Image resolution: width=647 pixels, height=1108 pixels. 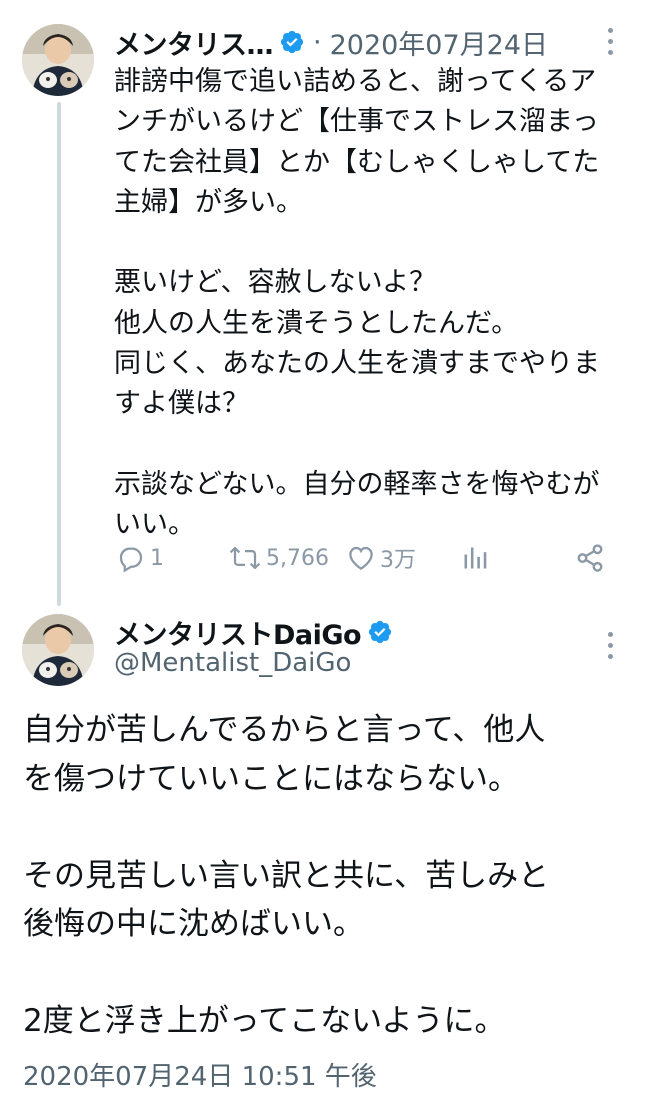 What do you see at coordinates (59, 354) in the screenshot?
I see `thread-connector-line` at bounding box center [59, 354].